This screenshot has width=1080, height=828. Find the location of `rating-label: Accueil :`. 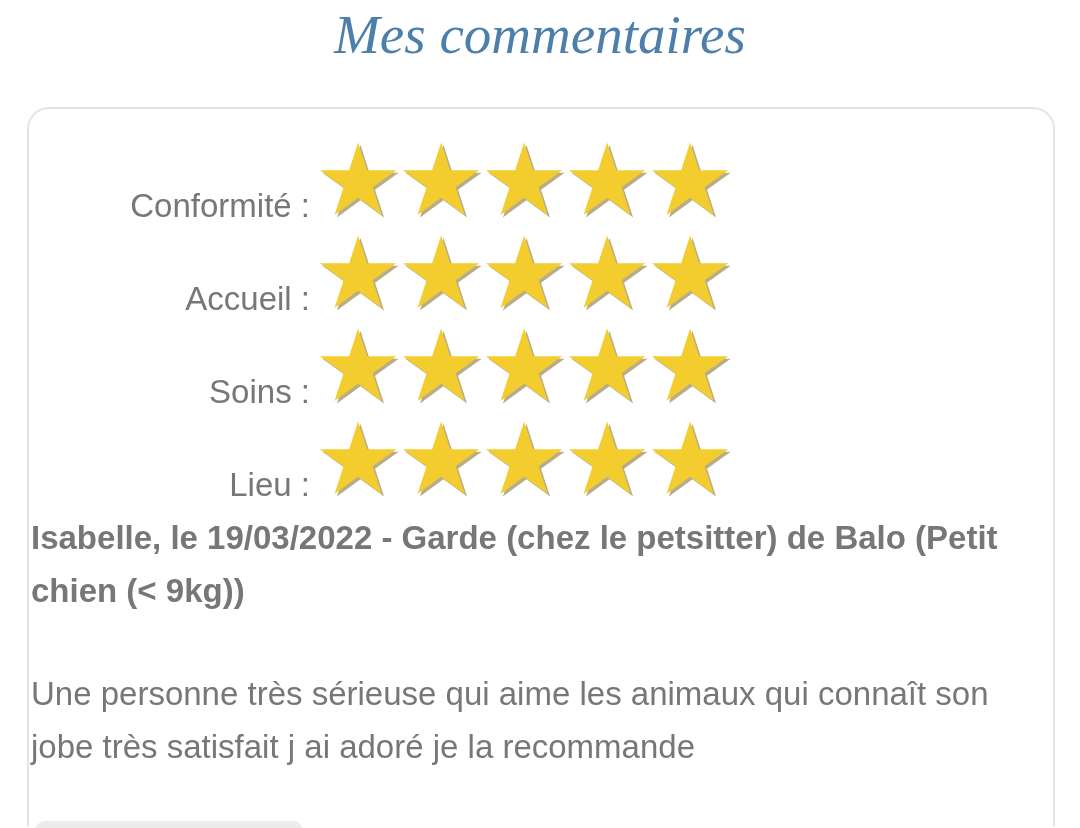

rating-label: Accueil : is located at coordinates (247, 299).